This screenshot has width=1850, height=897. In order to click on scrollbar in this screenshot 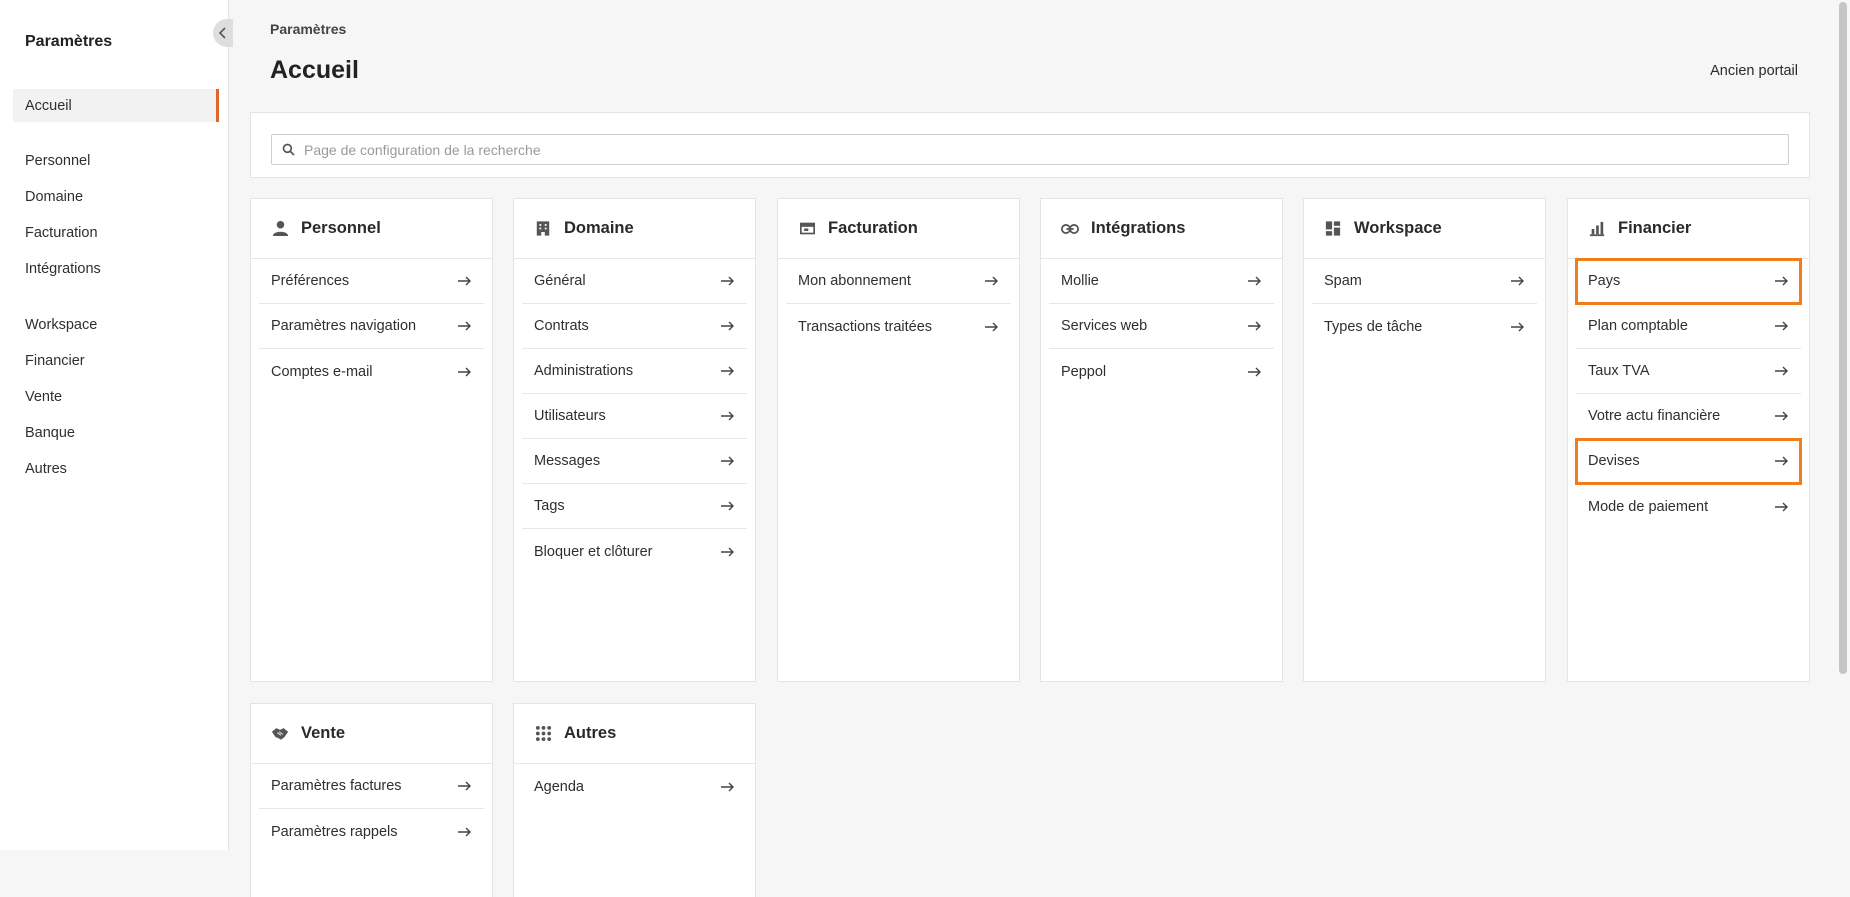, I will do `click(1843, 448)`.